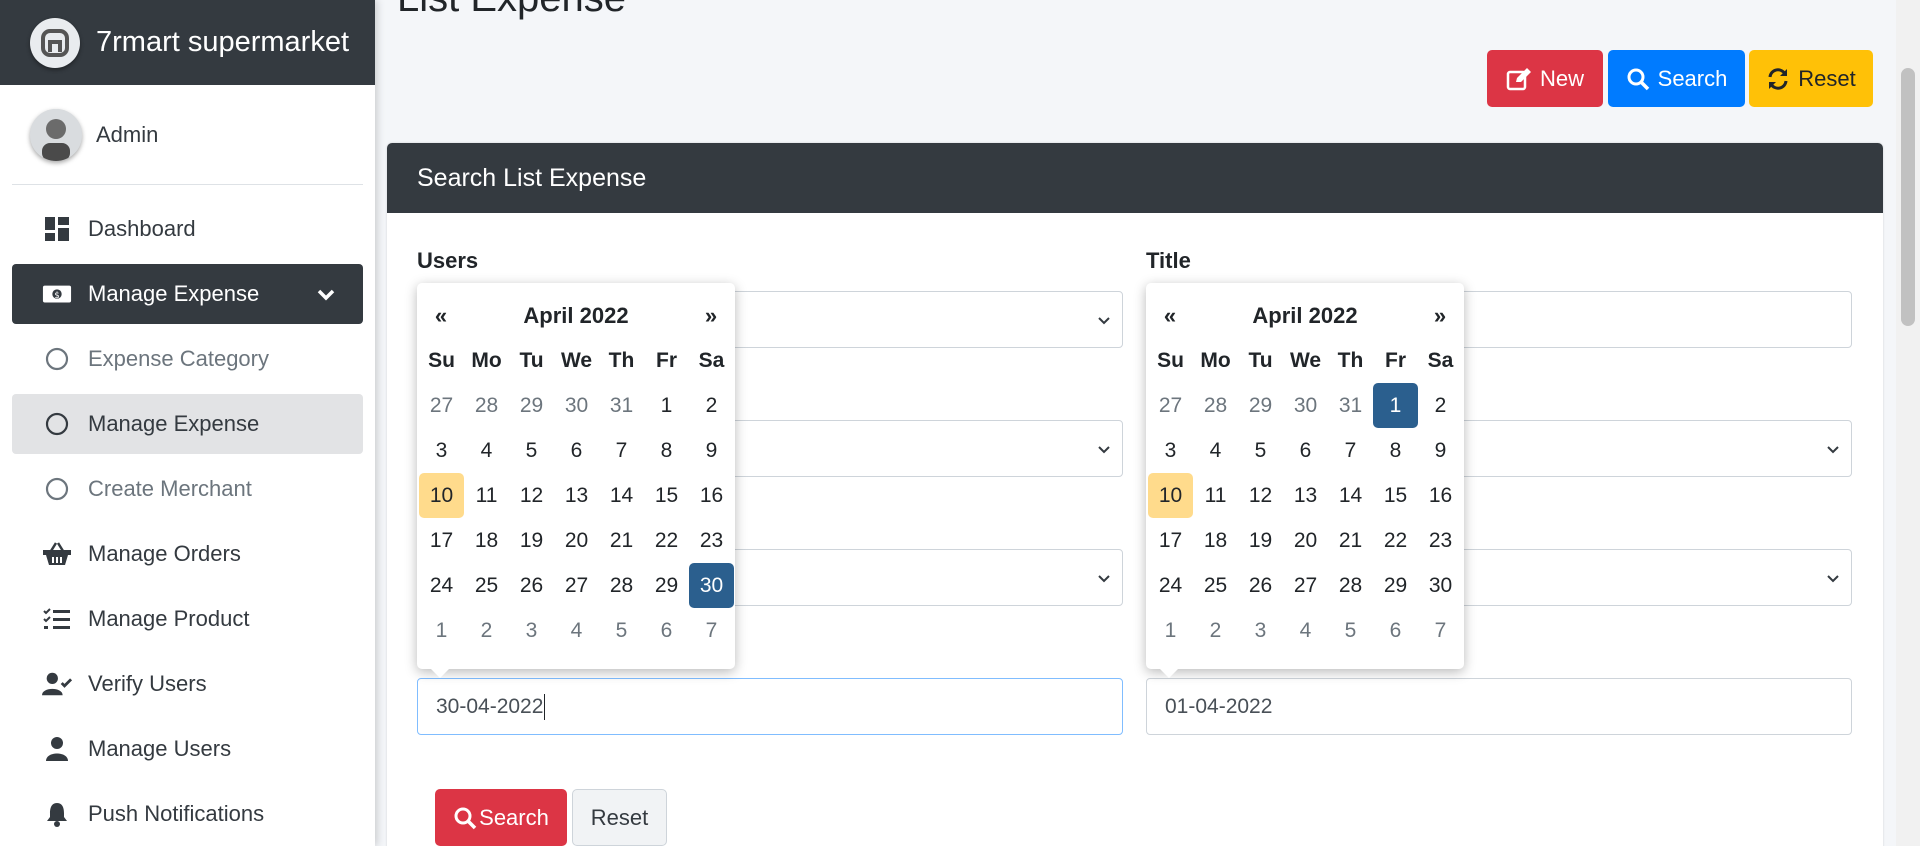  I want to click on sidebar-item-create-merchant: Create Merchant, so click(187, 489).